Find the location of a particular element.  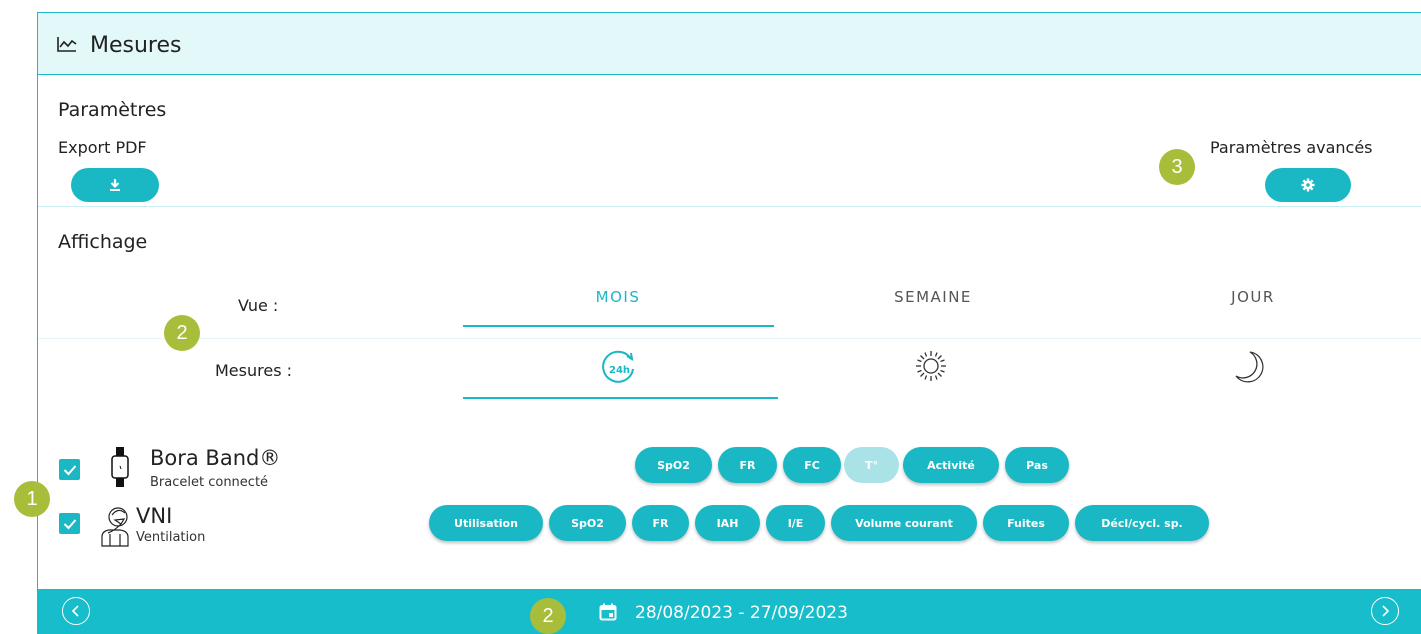

bora-band-checkbox is located at coordinates (69, 469).